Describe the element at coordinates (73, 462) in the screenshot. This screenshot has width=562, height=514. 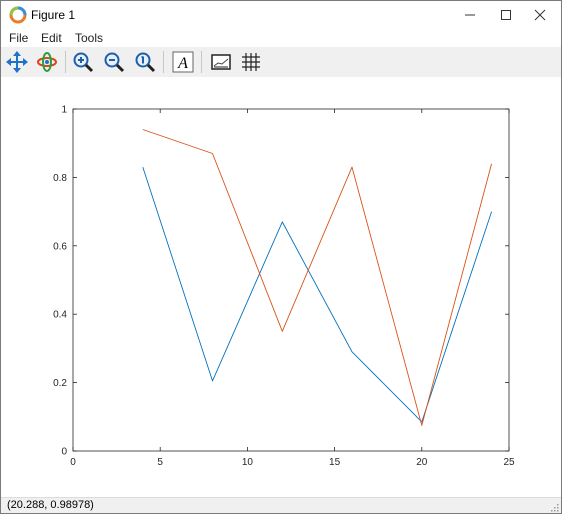
I see `x-tick-label: 0` at that location.